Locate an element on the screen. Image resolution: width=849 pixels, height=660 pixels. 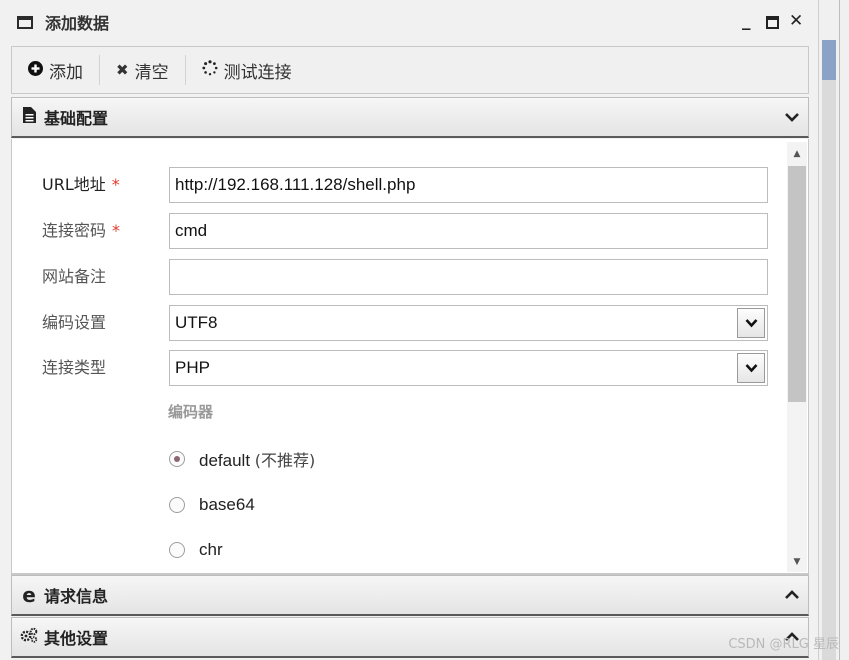
add-button-label: 添加 is located at coordinates (66, 72).